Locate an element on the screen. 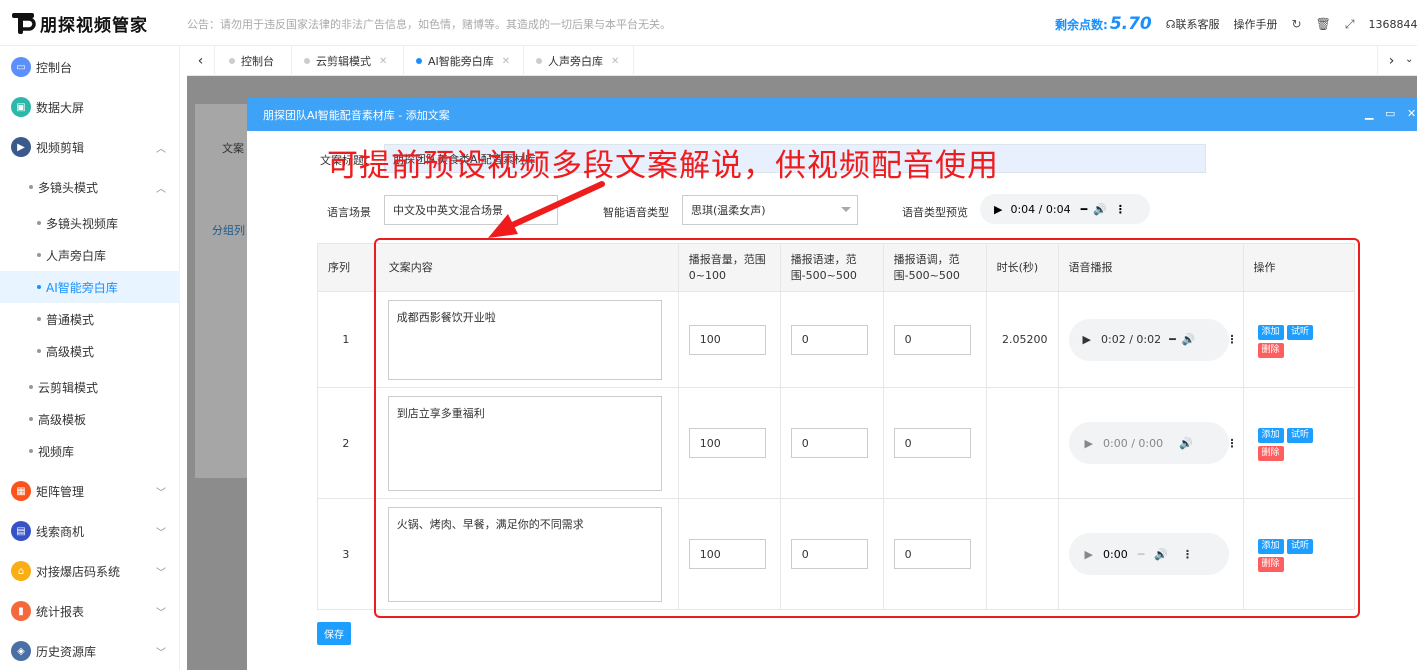  sidebar-item-reports: ▮ 统计报表 ﹀ is located at coordinates (90, 611).